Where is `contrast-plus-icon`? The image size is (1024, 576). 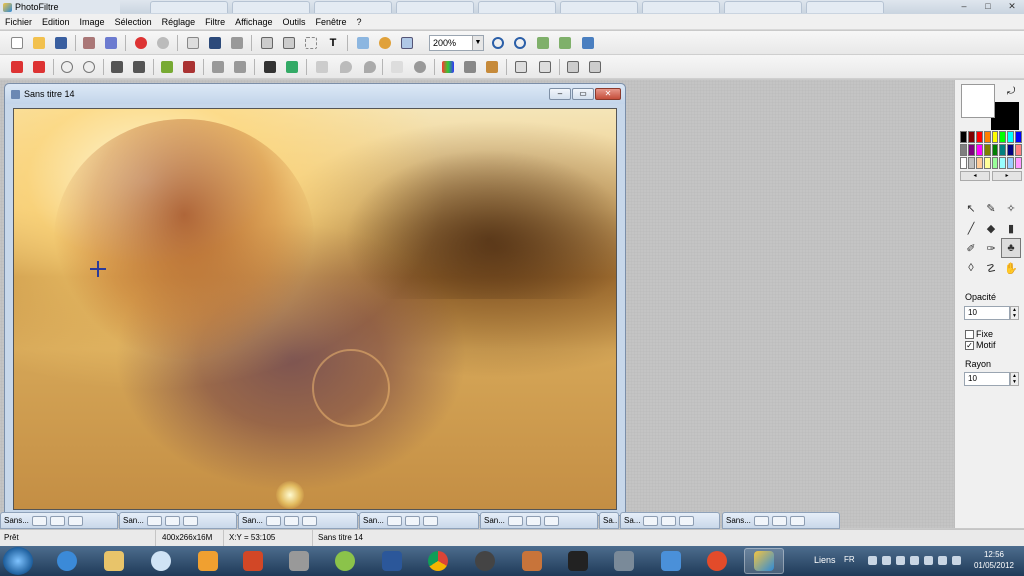
contrast-plus-icon is located at coordinates (139, 67).